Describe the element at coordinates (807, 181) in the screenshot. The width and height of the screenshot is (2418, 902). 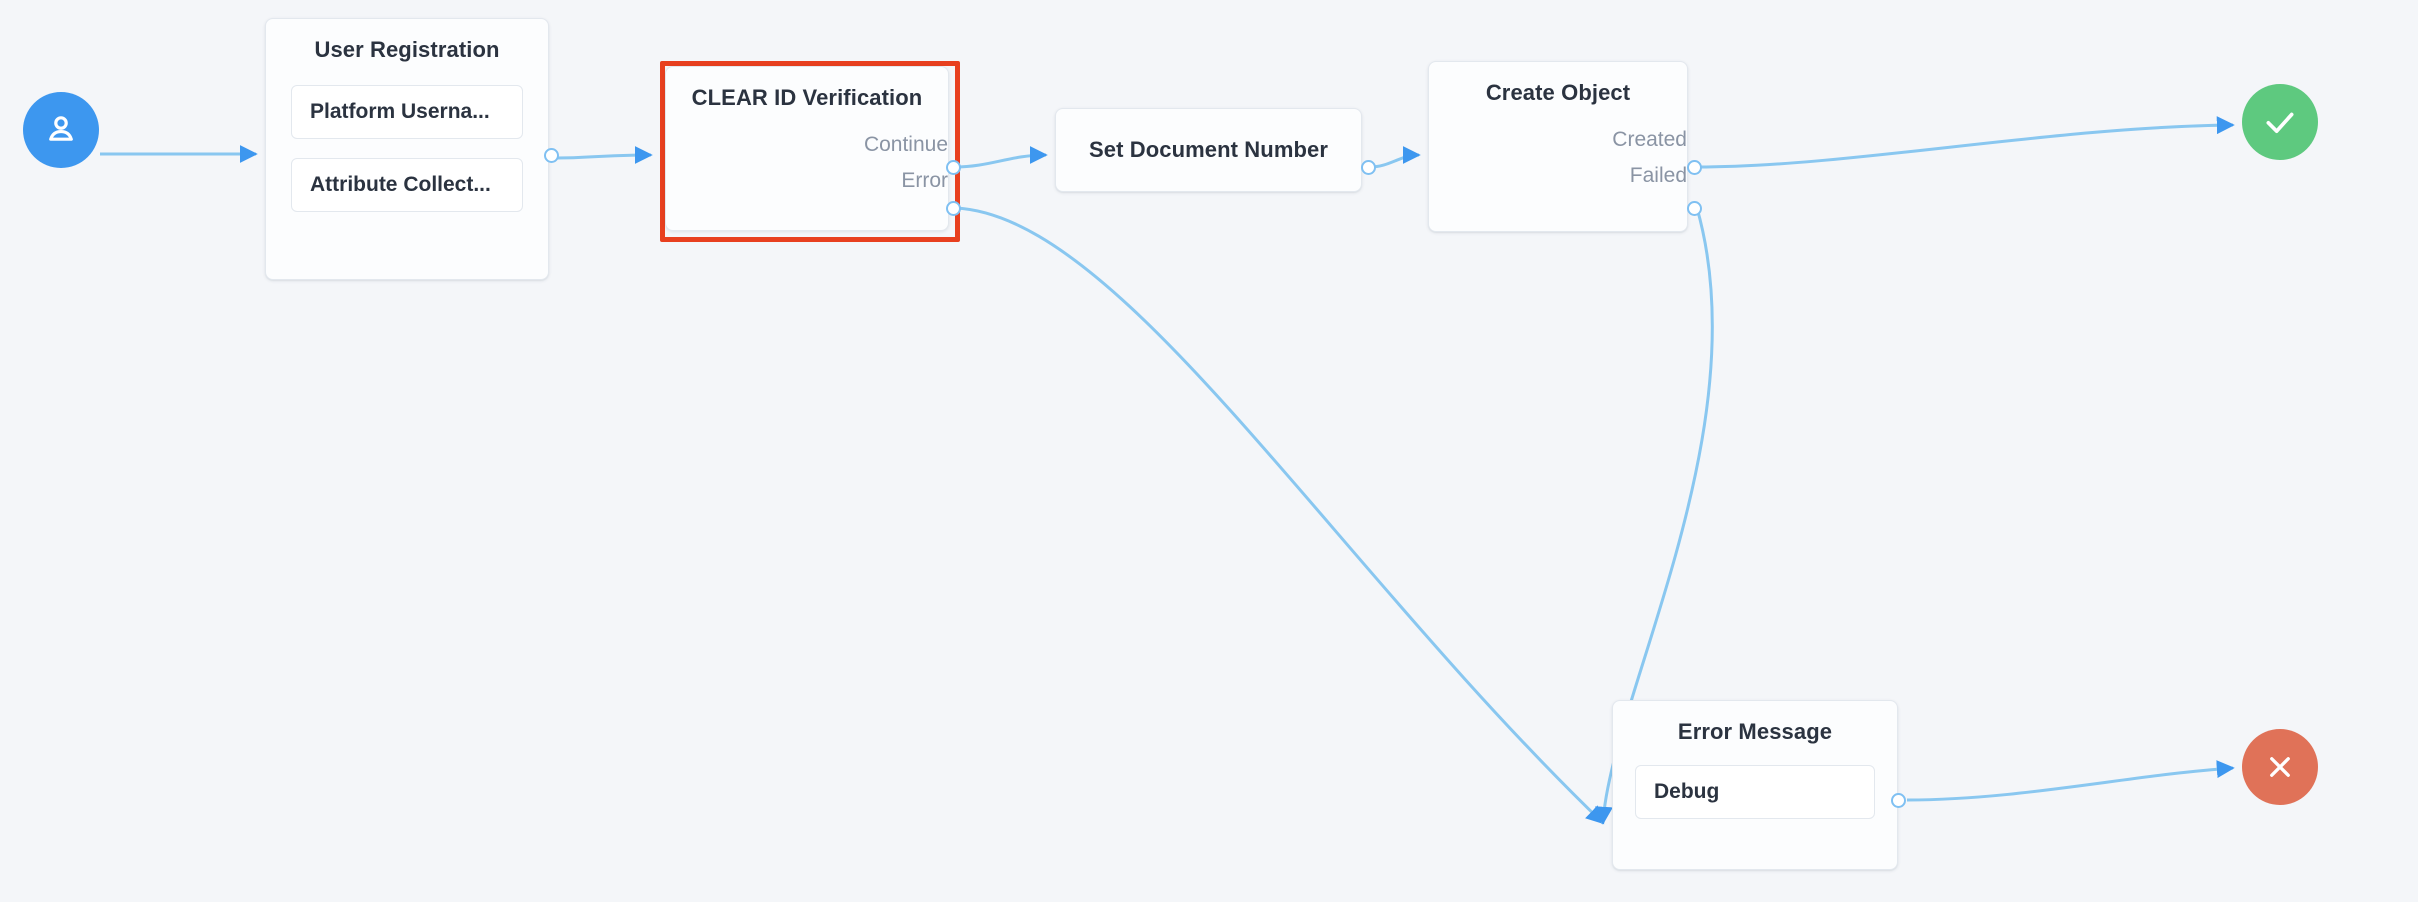
I see `port-row-error: Error` at that location.